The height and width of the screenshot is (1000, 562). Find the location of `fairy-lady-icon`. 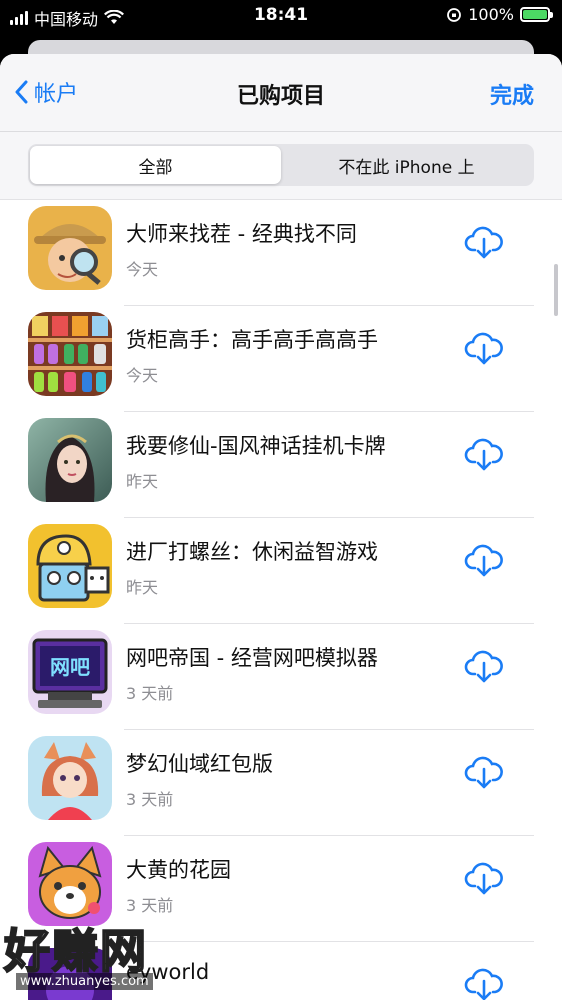

fairy-lady-icon is located at coordinates (70, 460).